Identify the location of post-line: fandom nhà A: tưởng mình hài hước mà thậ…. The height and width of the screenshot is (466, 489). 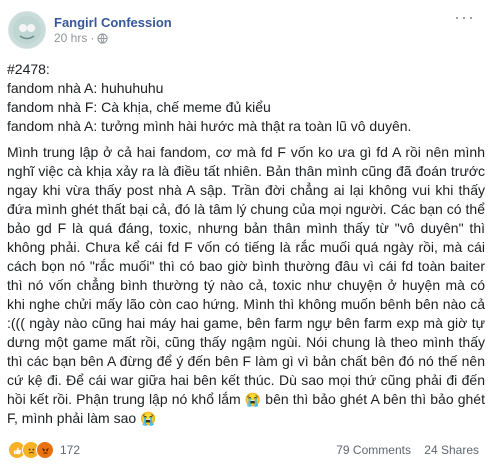
(209, 126).